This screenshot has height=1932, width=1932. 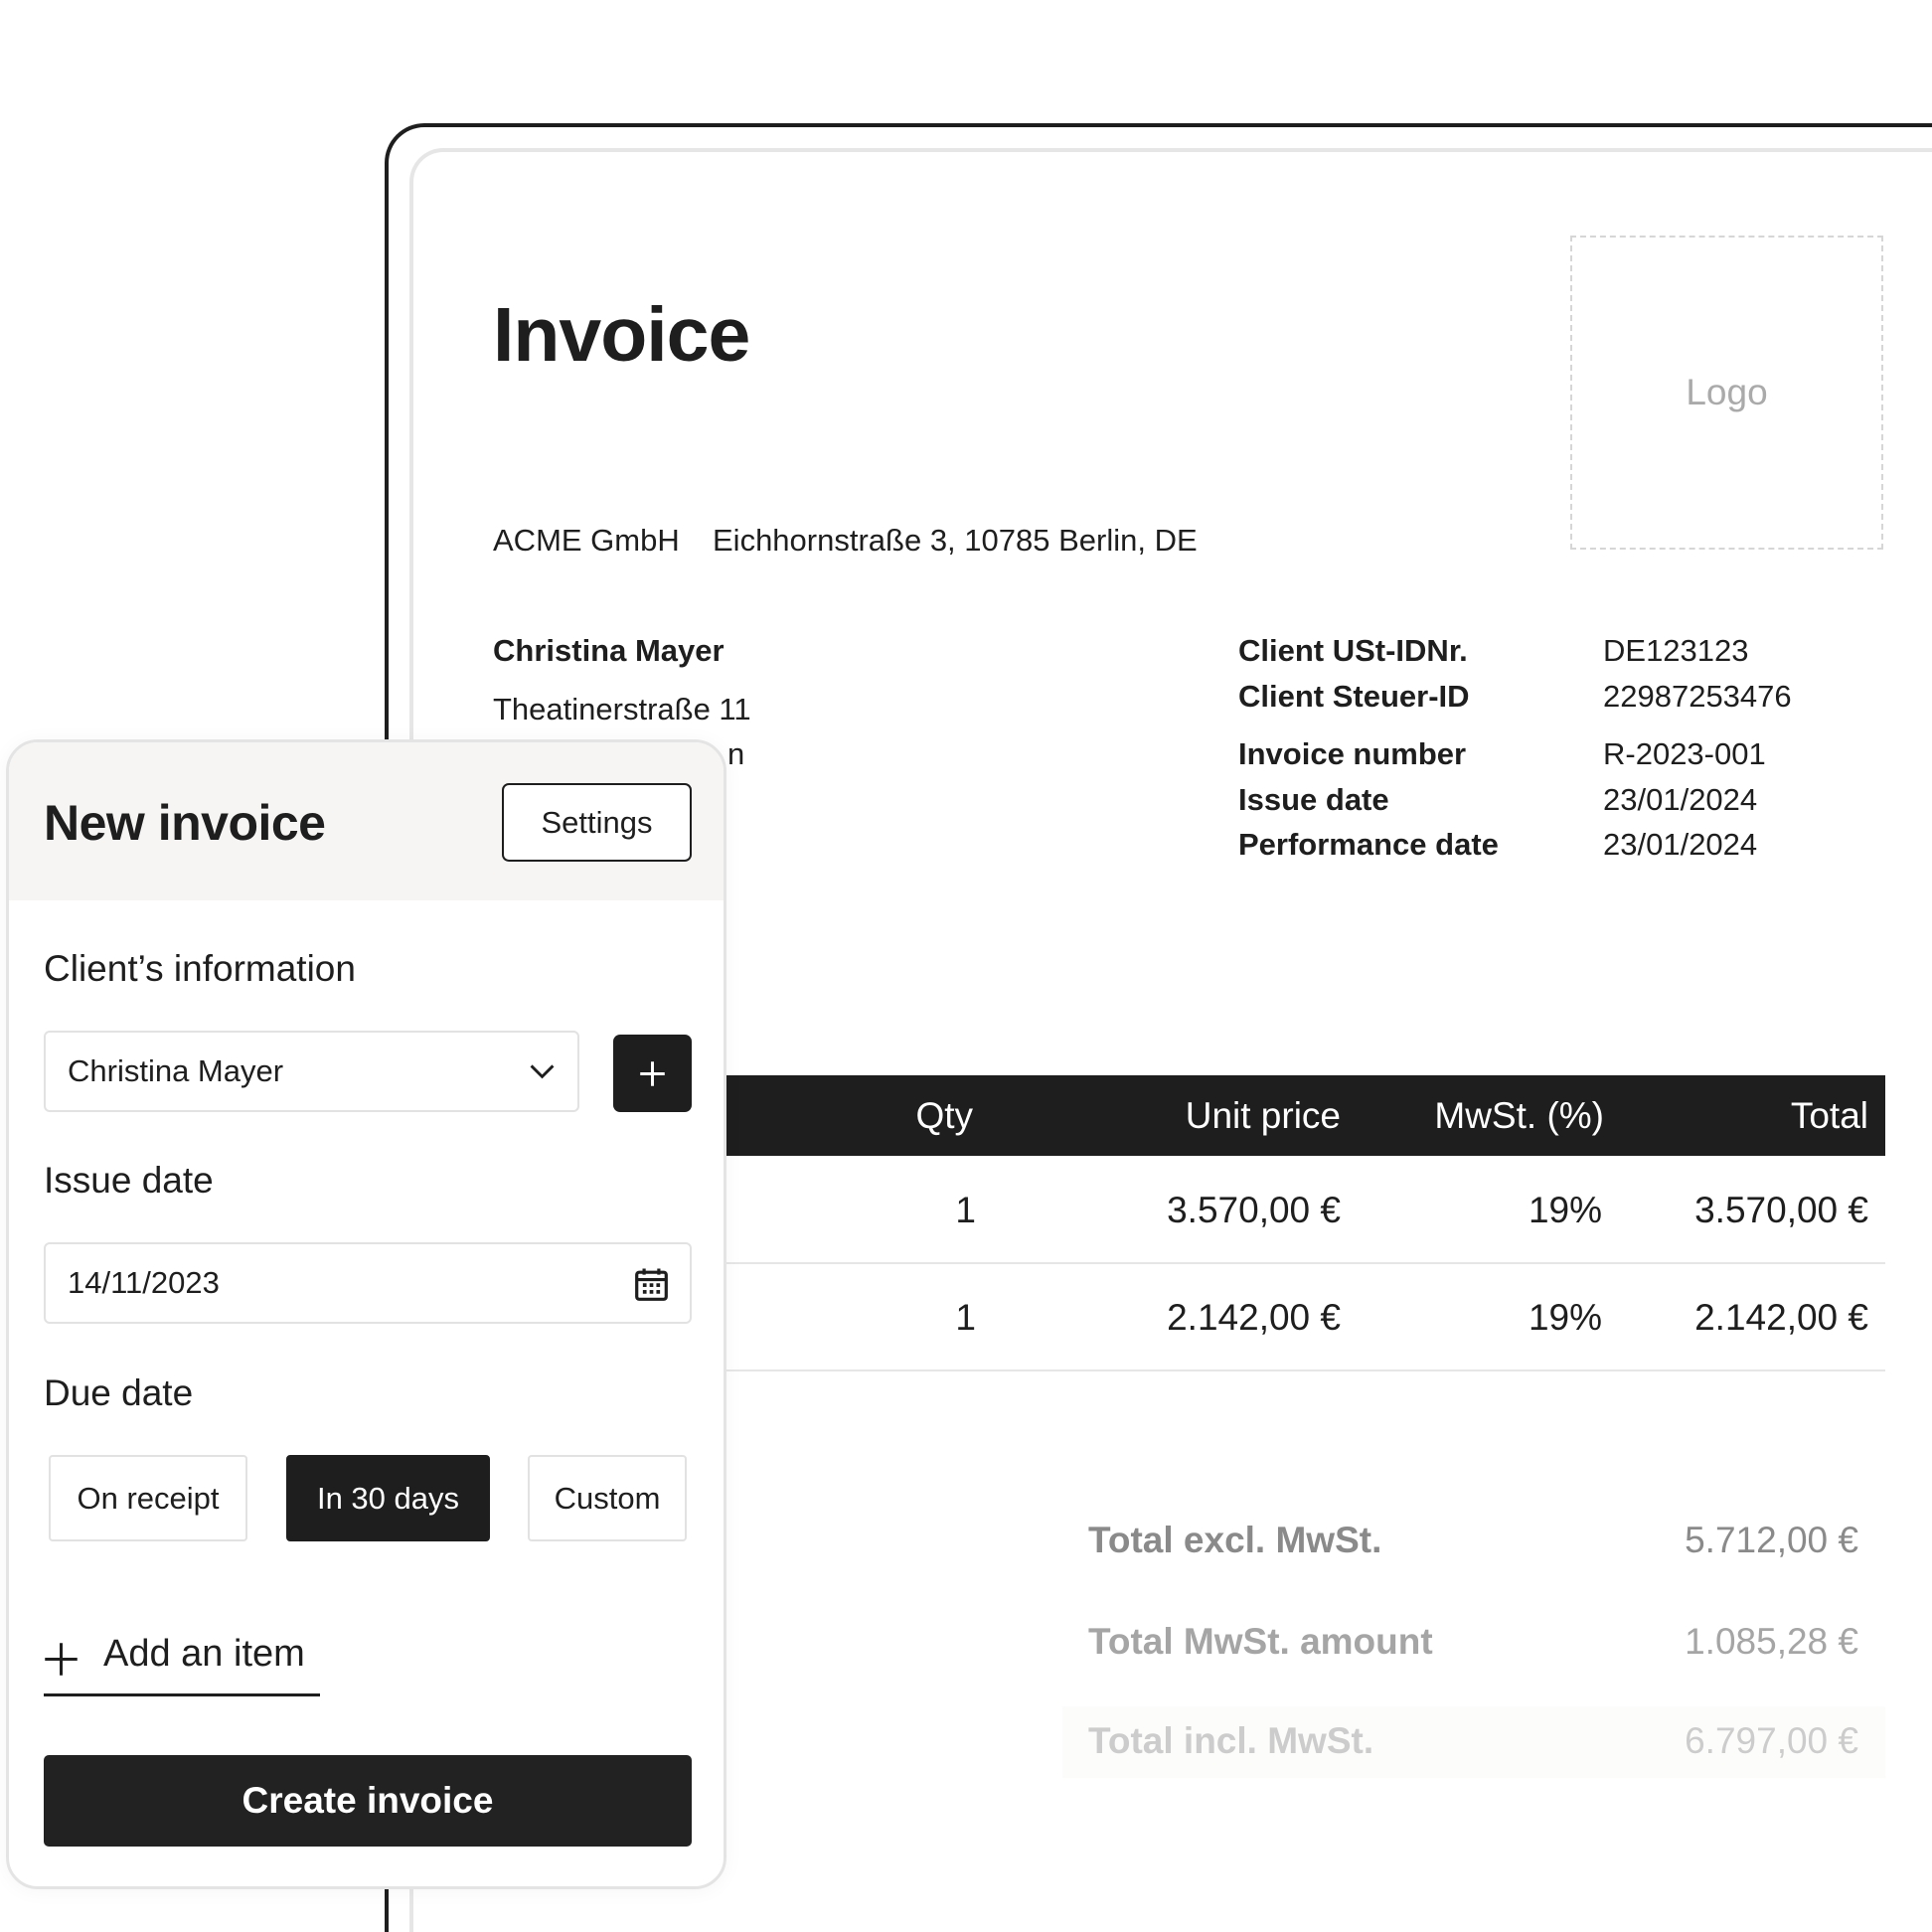 I want to click on total-value: 5.712,00 €, so click(x=1771, y=1540).